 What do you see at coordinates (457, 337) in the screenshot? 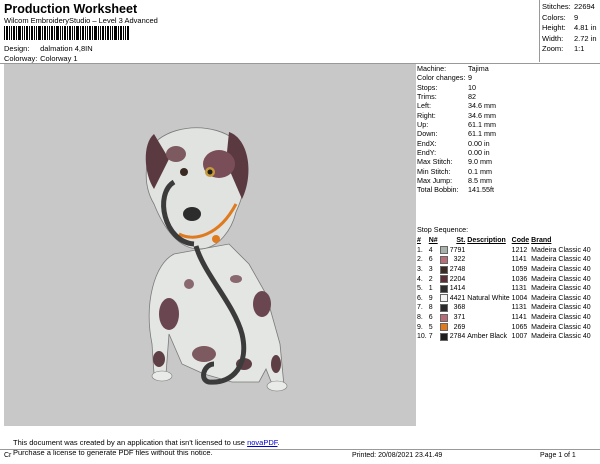
I see `row-stitches: 2784` at bounding box center [457, 337].